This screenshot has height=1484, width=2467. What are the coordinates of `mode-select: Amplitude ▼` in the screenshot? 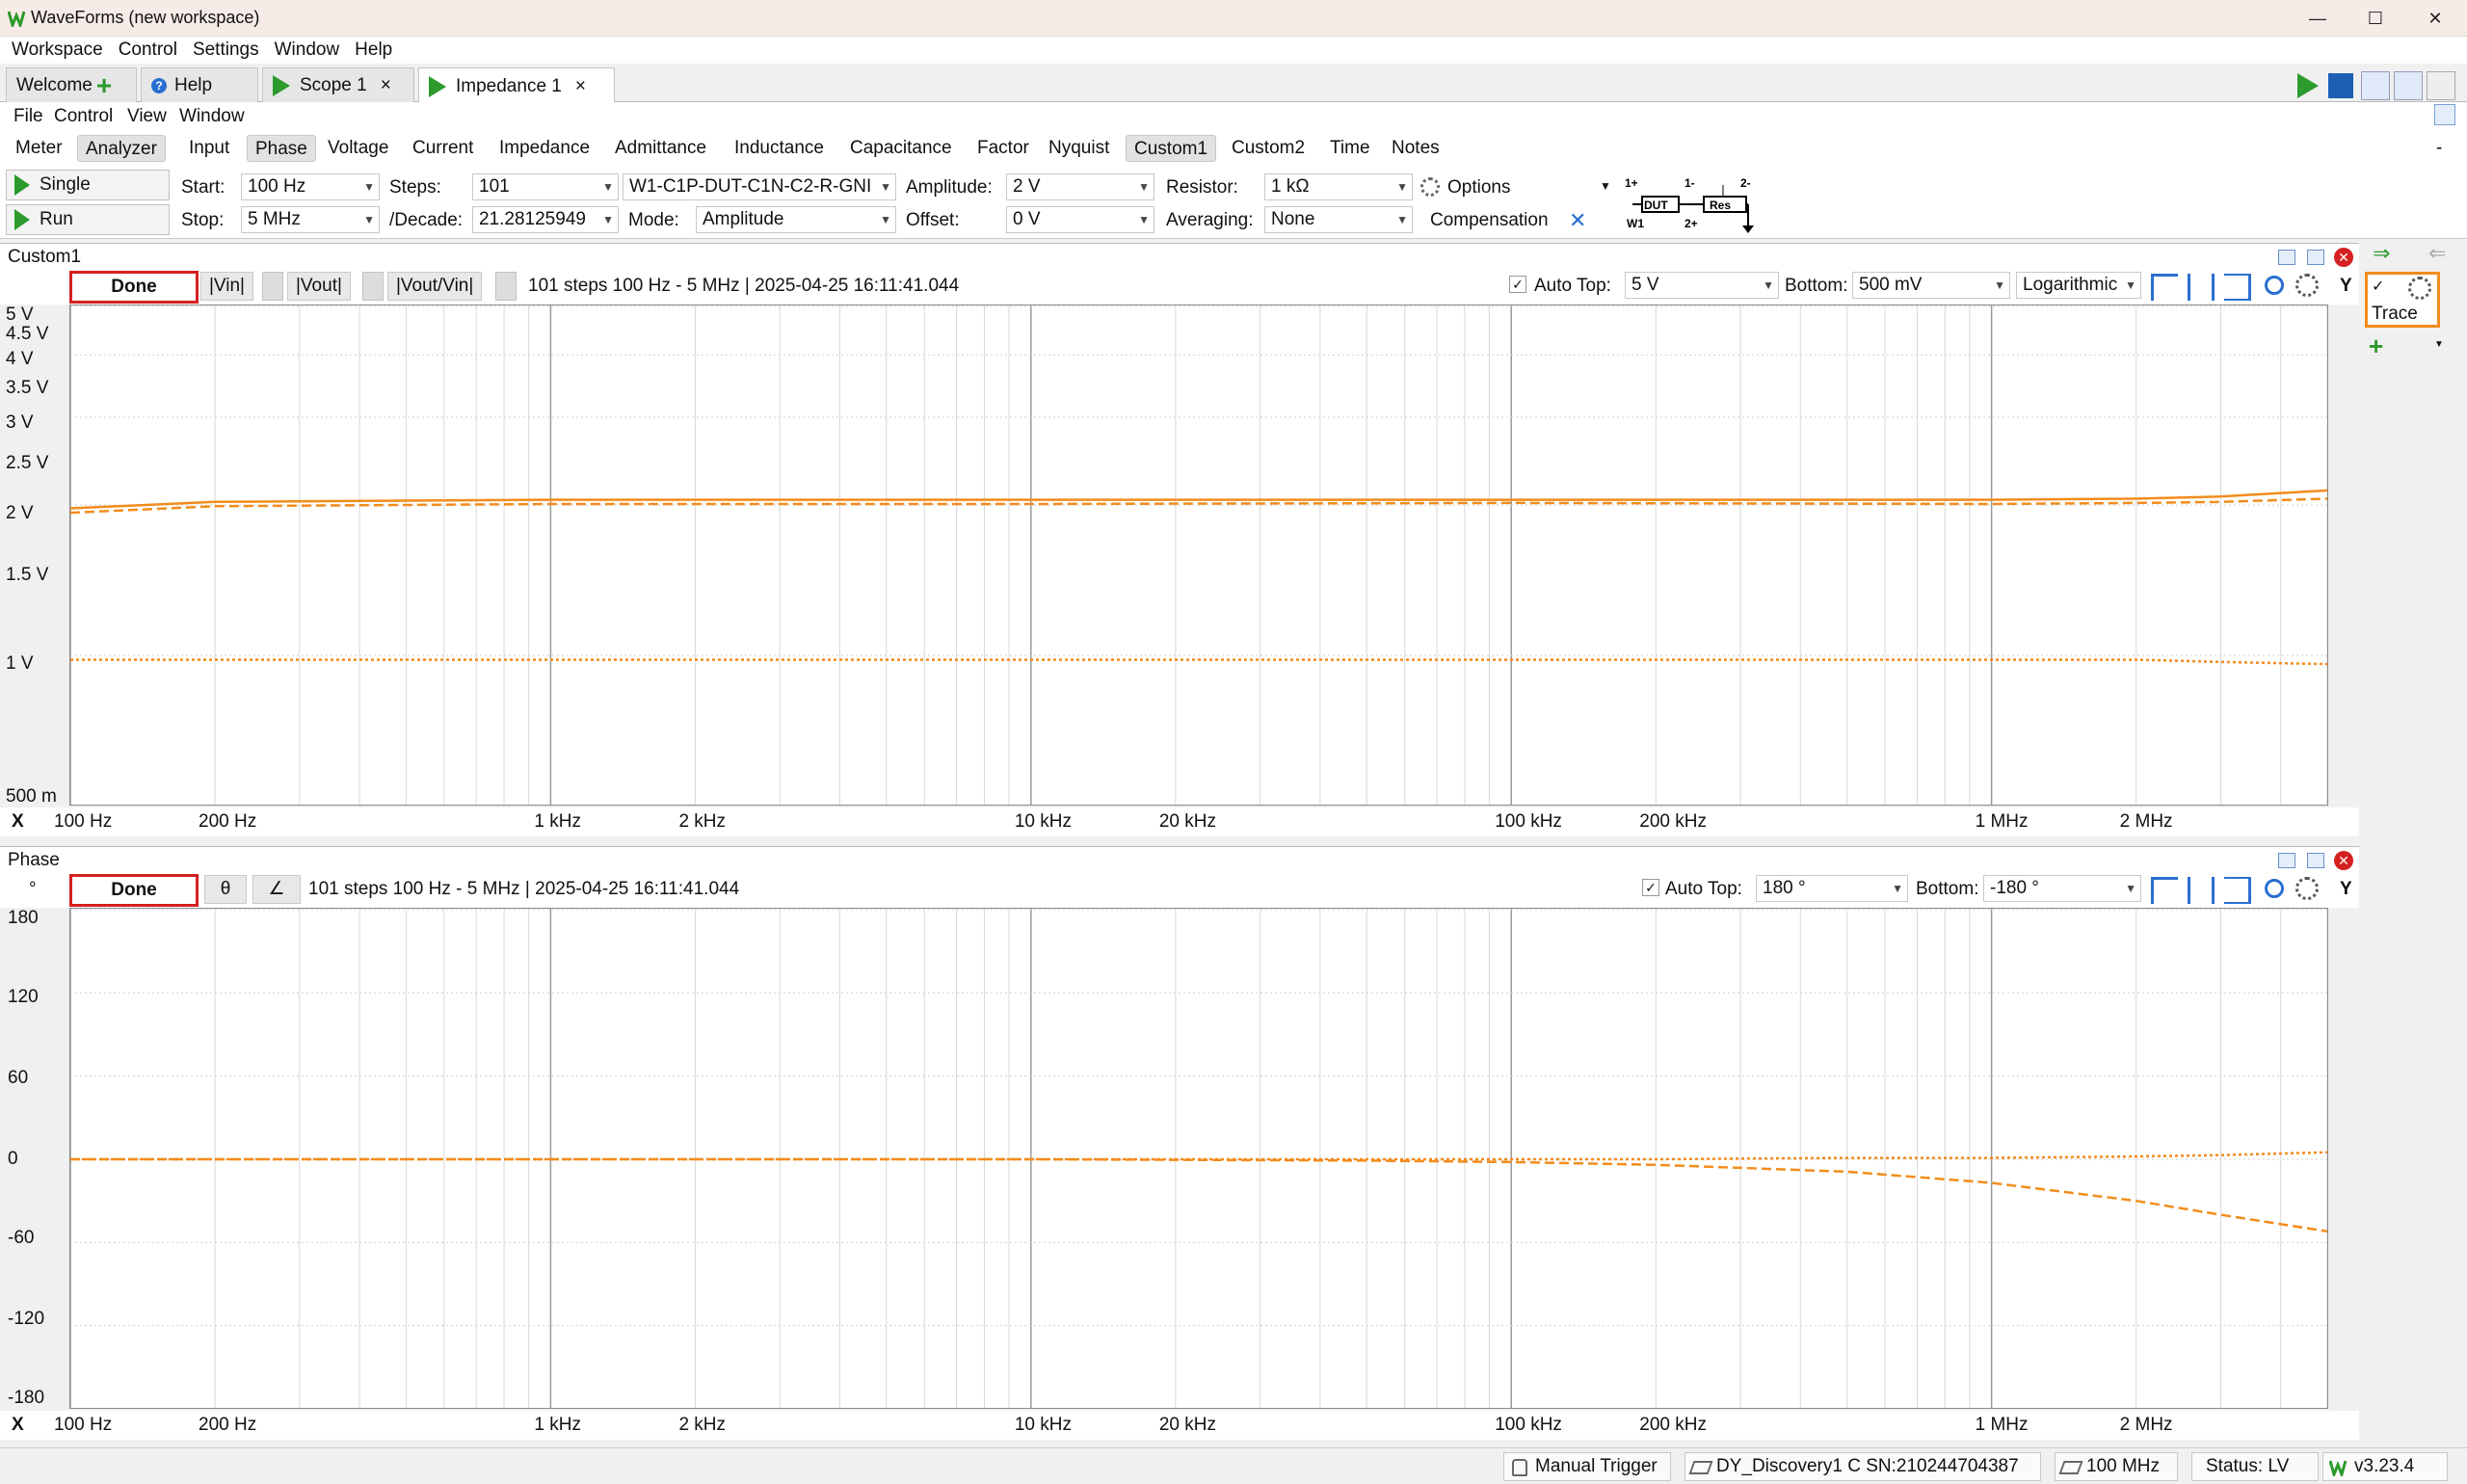 It's located at (796, 219).